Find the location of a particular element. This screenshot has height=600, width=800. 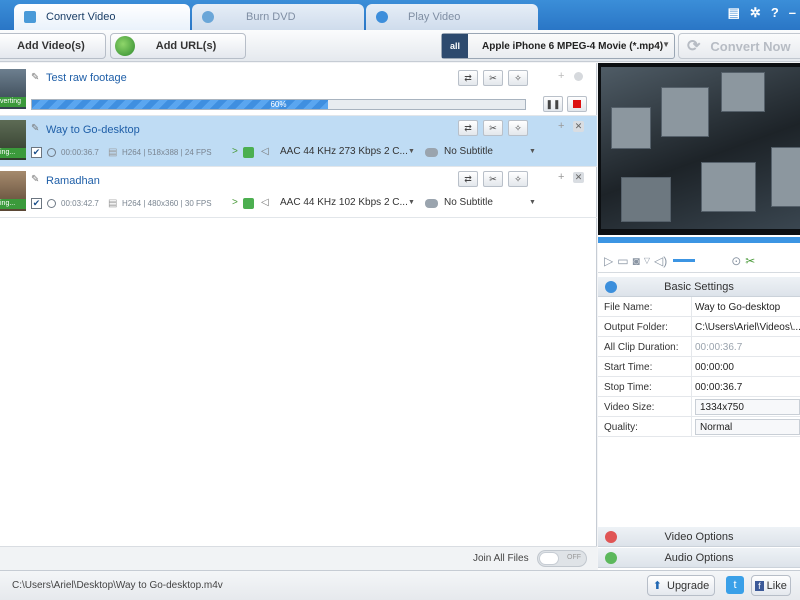

audio-options-label: Audio Options is located at coordinates (699, 557).